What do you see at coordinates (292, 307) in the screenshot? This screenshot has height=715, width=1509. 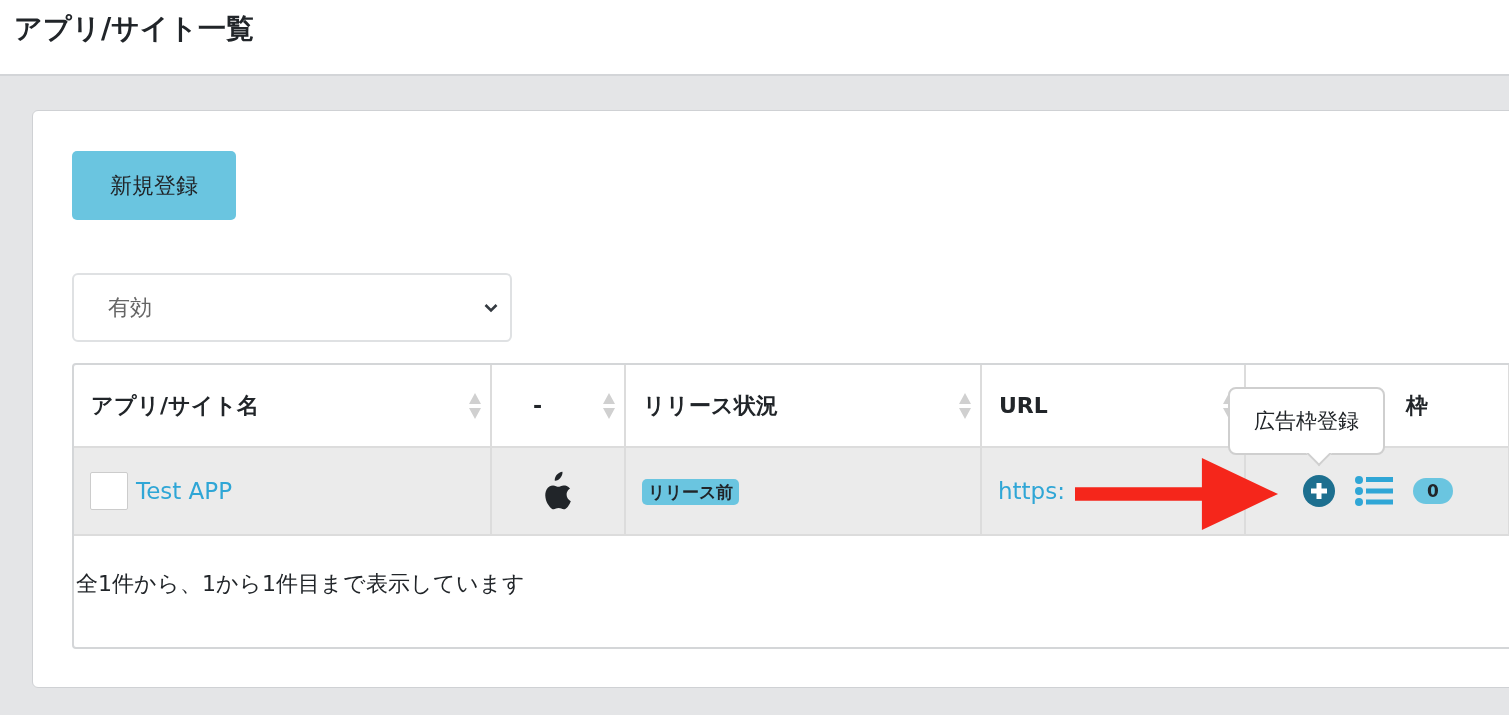 I see `filter-select: 有効` at bounding box center [292, 307].